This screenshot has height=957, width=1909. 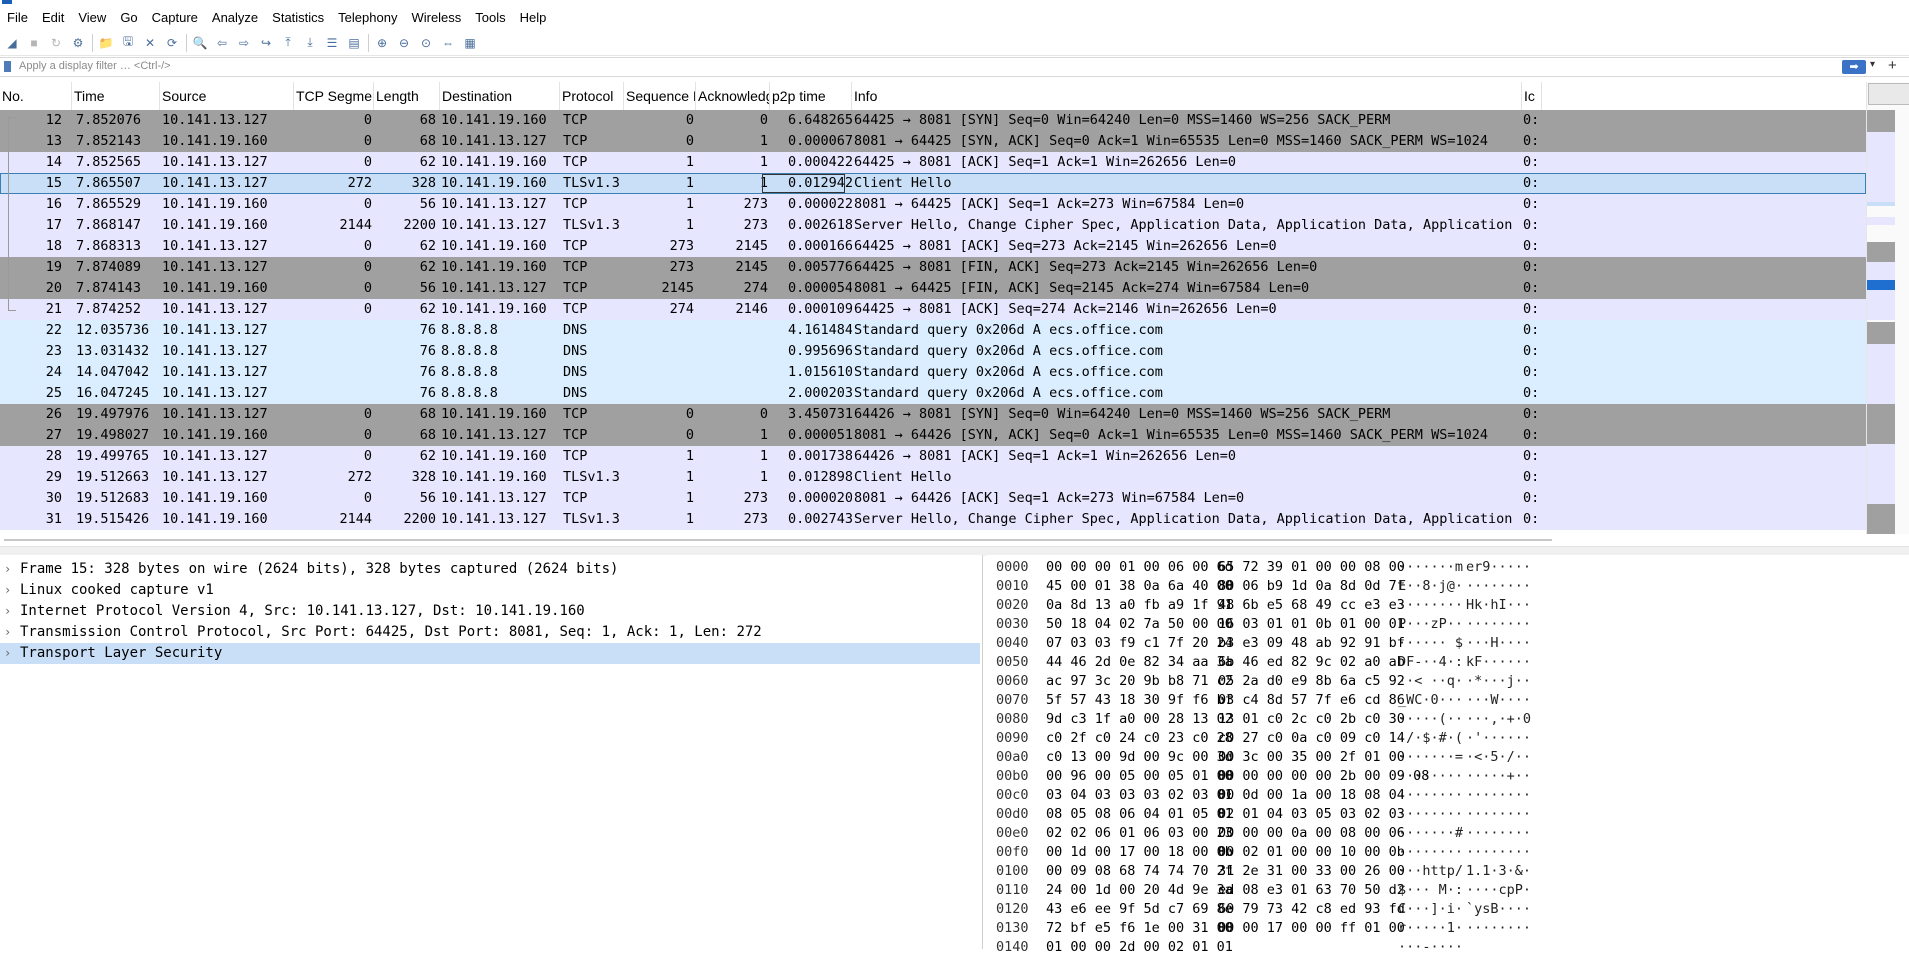 I want to click on hex-bytes: 13 01 c0 2c c0 2b c0 30, so click(x=1311, y=719).